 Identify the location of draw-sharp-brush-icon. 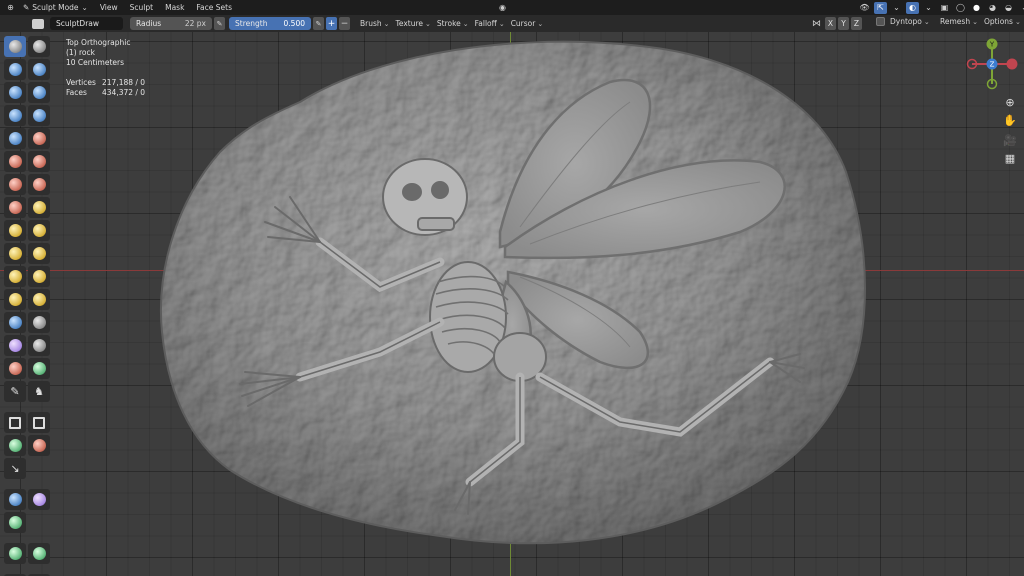
(39, 46).